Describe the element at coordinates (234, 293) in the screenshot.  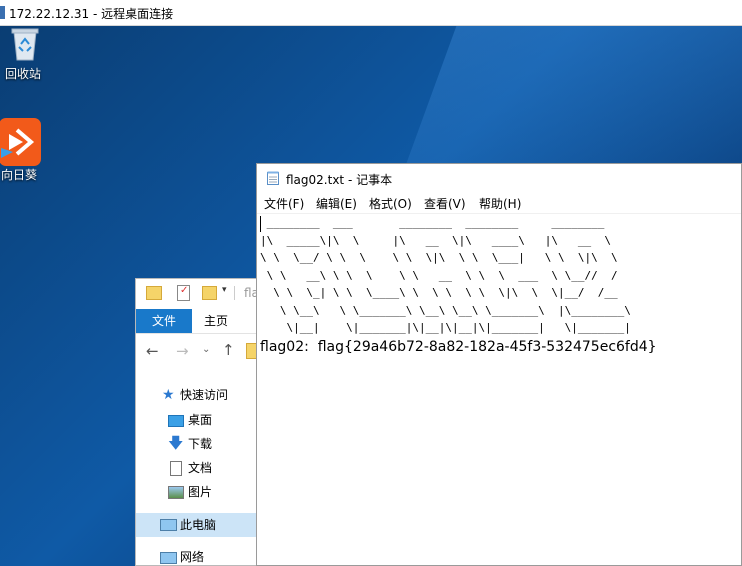
I see `divider` at that location.